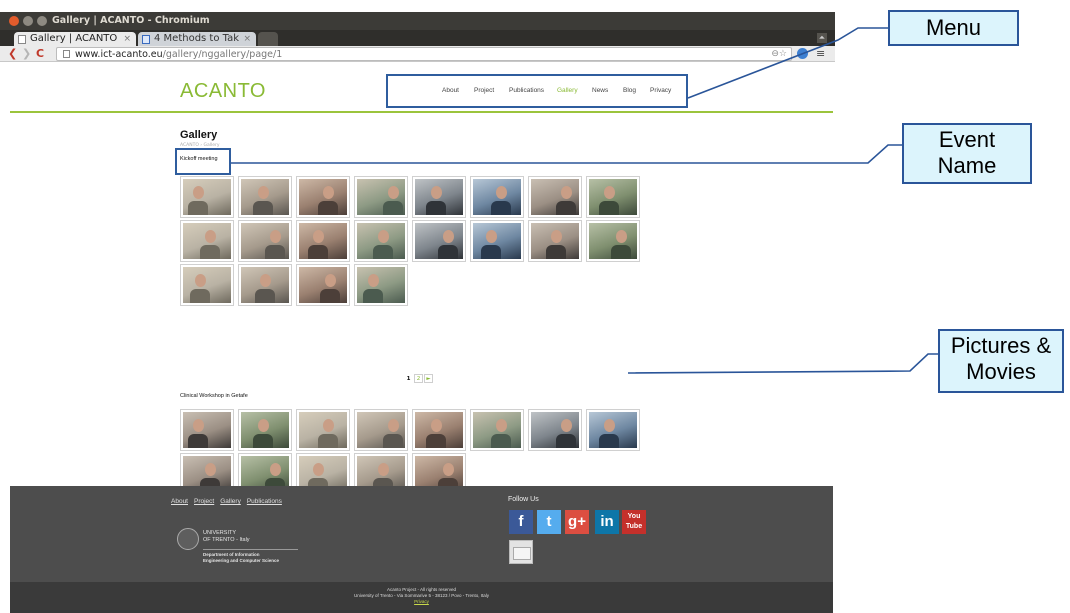 Image resolution: width=1070 pixels, height=613 pixels. What do you see at coordinates (268, 39) in the screenshot?
I see `new-tab-button` at bounding box center [268, 39].